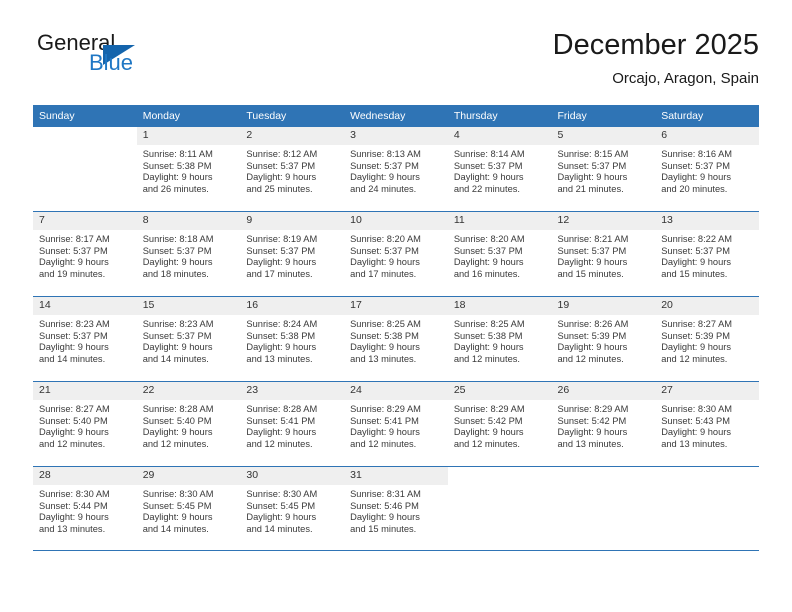 Image resolution: width=792 pixels, height=612 pixels. I want to click on daylight-text-line2: and 15 minutes., so click(383, 528).